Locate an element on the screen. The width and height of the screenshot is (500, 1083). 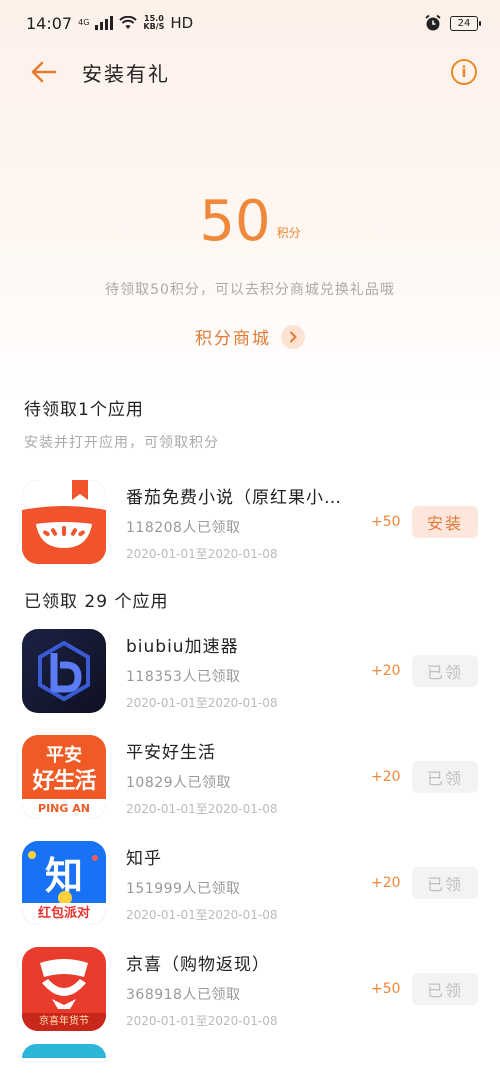
points-mall-link: 积分商城 is located at coordinates (250, 336).